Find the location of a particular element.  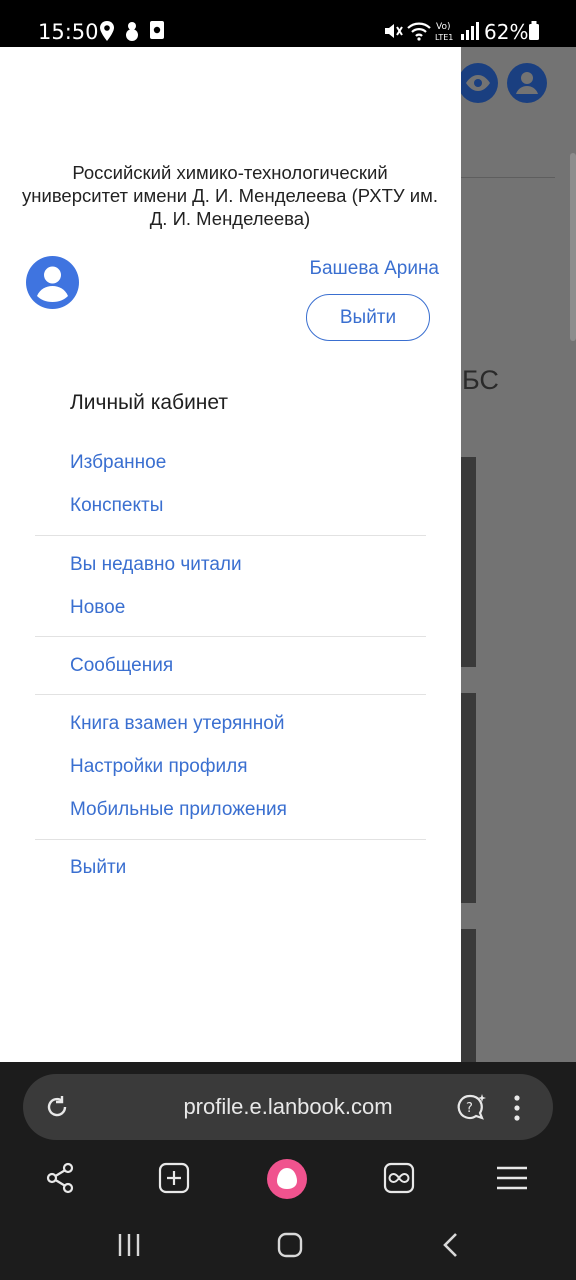

home-icon is located at coordinates (290, 1247).